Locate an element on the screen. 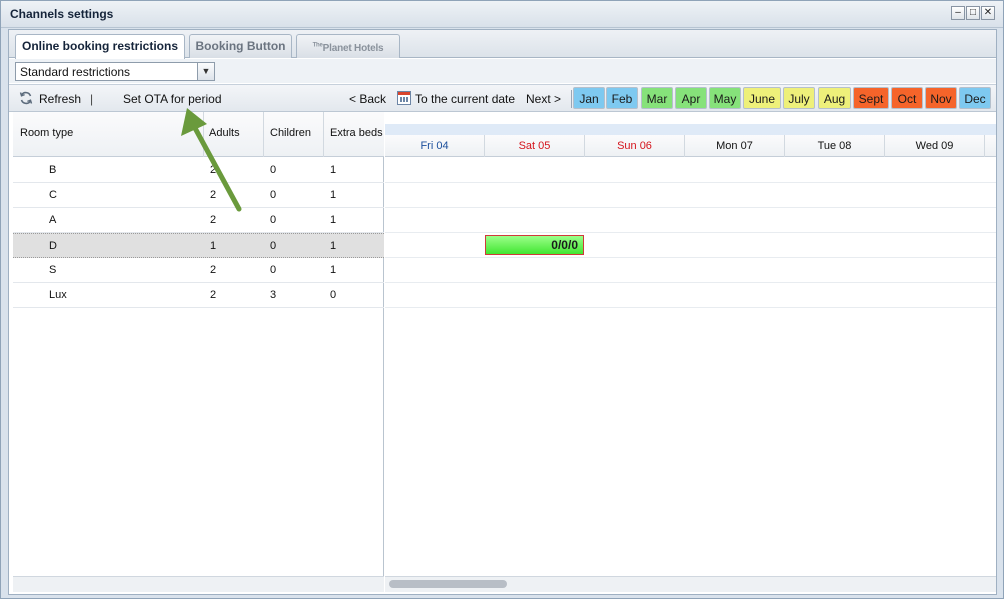  room-grid-header: Room type Adults Children Extra beds is located at coordinates (198, 134).